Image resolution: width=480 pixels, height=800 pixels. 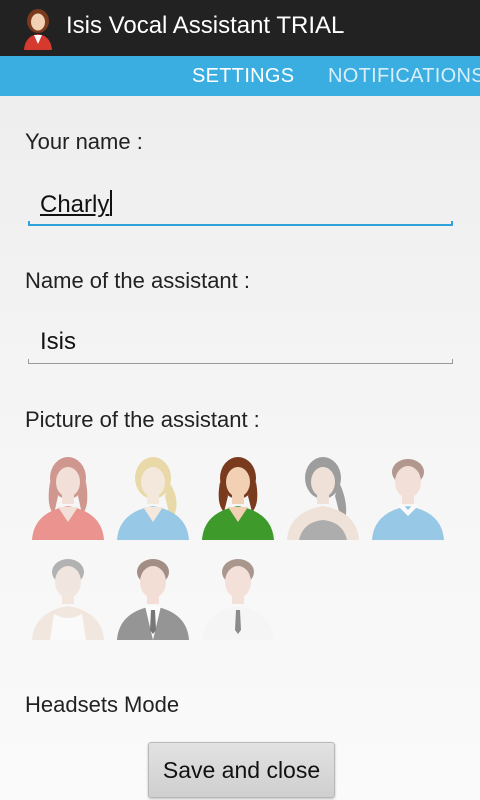 I want to click on save-and-close-button: Save and close, so click(x=241, y=770).